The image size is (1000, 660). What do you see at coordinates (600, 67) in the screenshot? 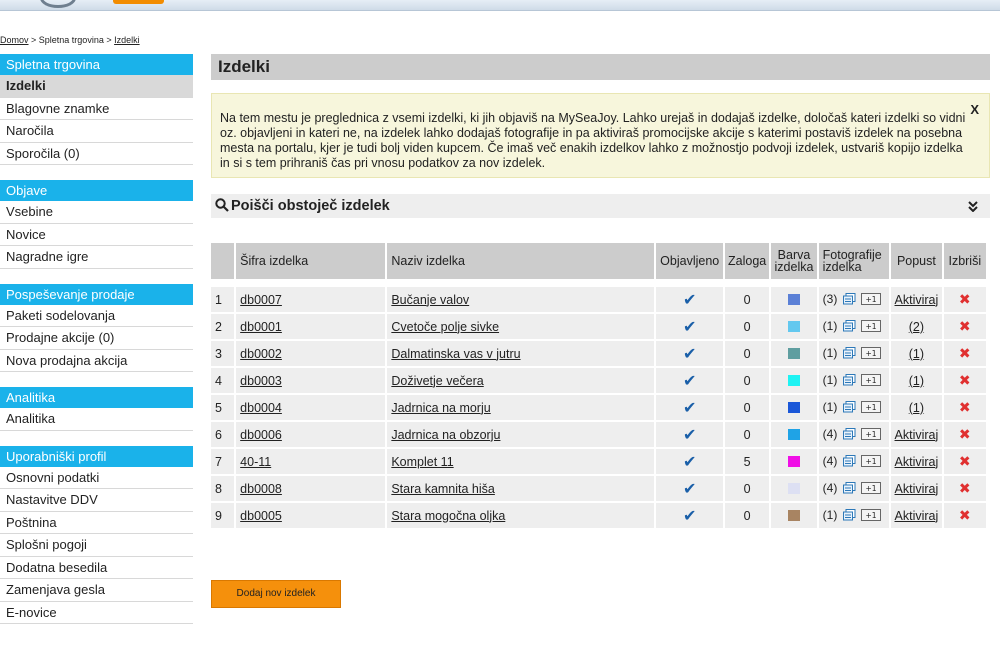
I see `page-title: Izdelki` at bounding box center [600, 67].